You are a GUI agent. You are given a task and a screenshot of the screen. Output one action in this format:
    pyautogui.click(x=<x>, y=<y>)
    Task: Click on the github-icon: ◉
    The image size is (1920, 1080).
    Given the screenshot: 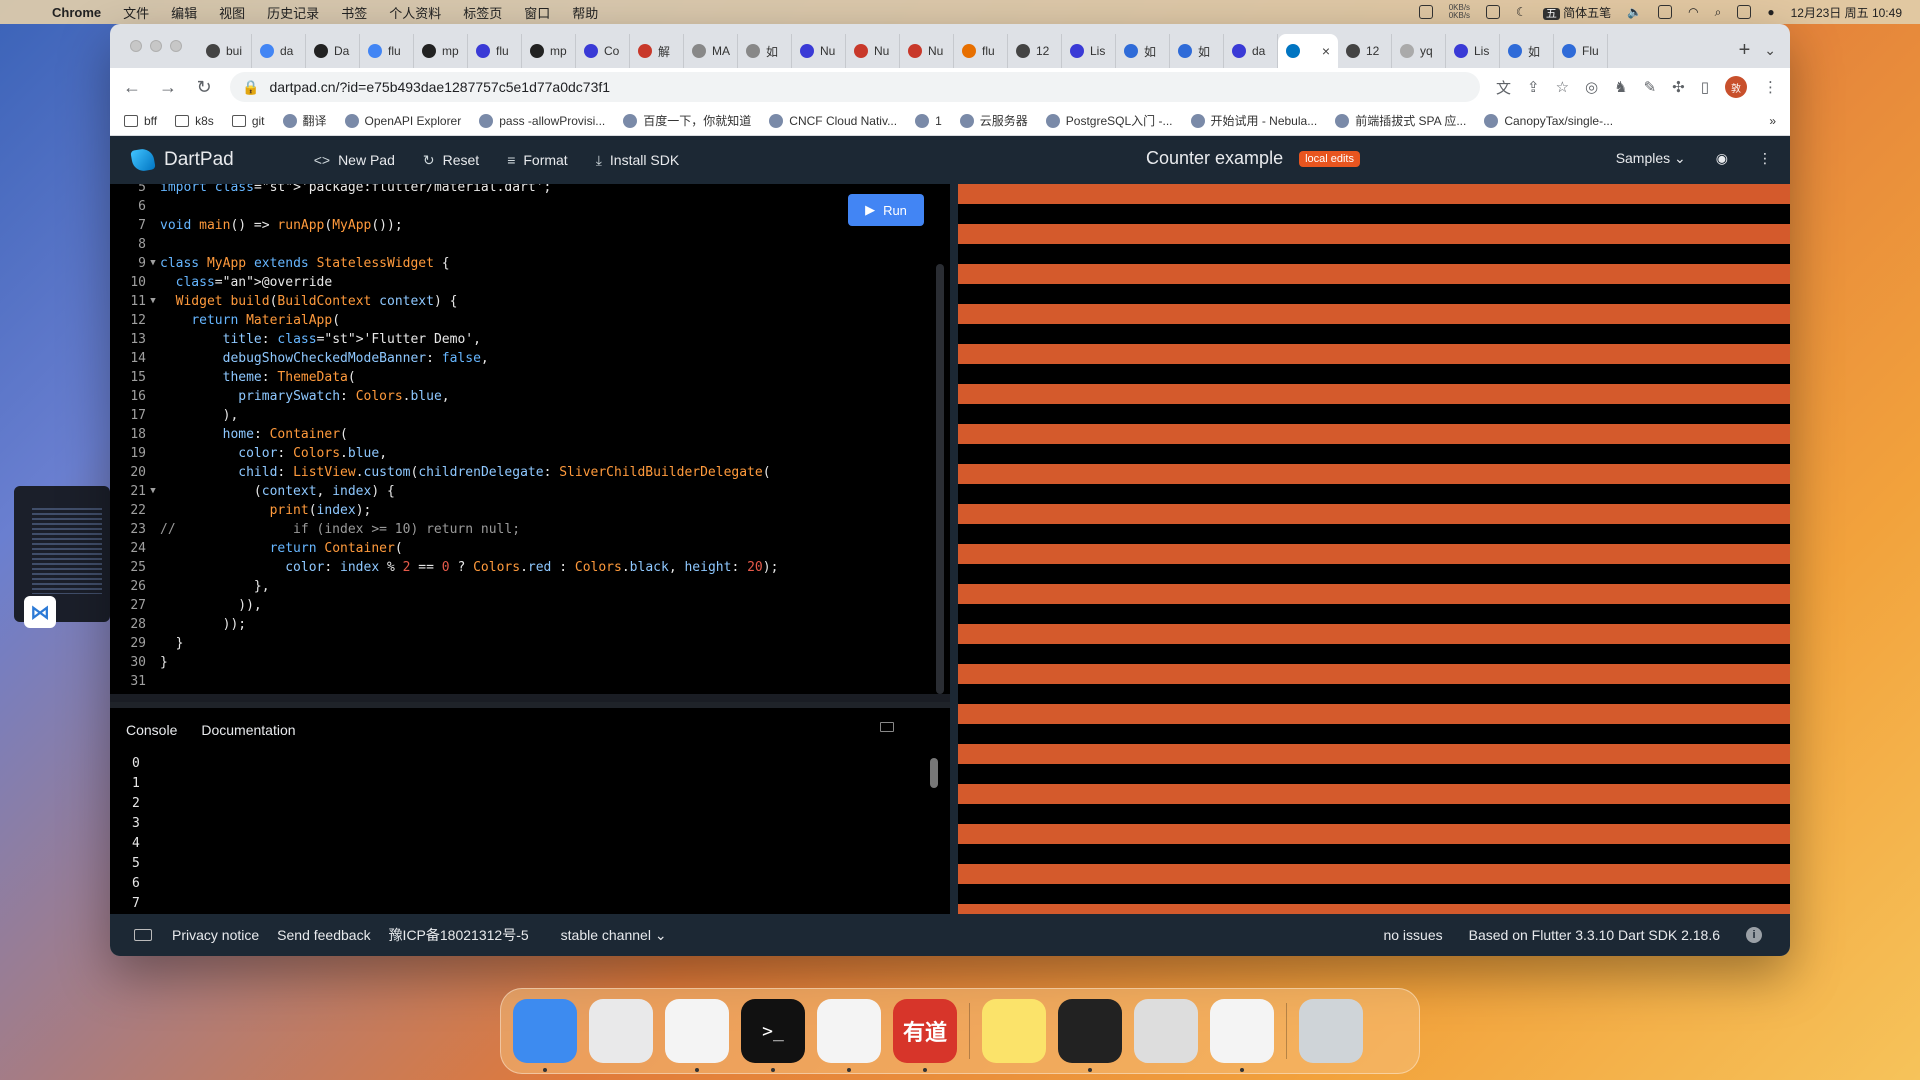 What is the action you would take?
    pyautogui.click(x=1722, y=158)
    